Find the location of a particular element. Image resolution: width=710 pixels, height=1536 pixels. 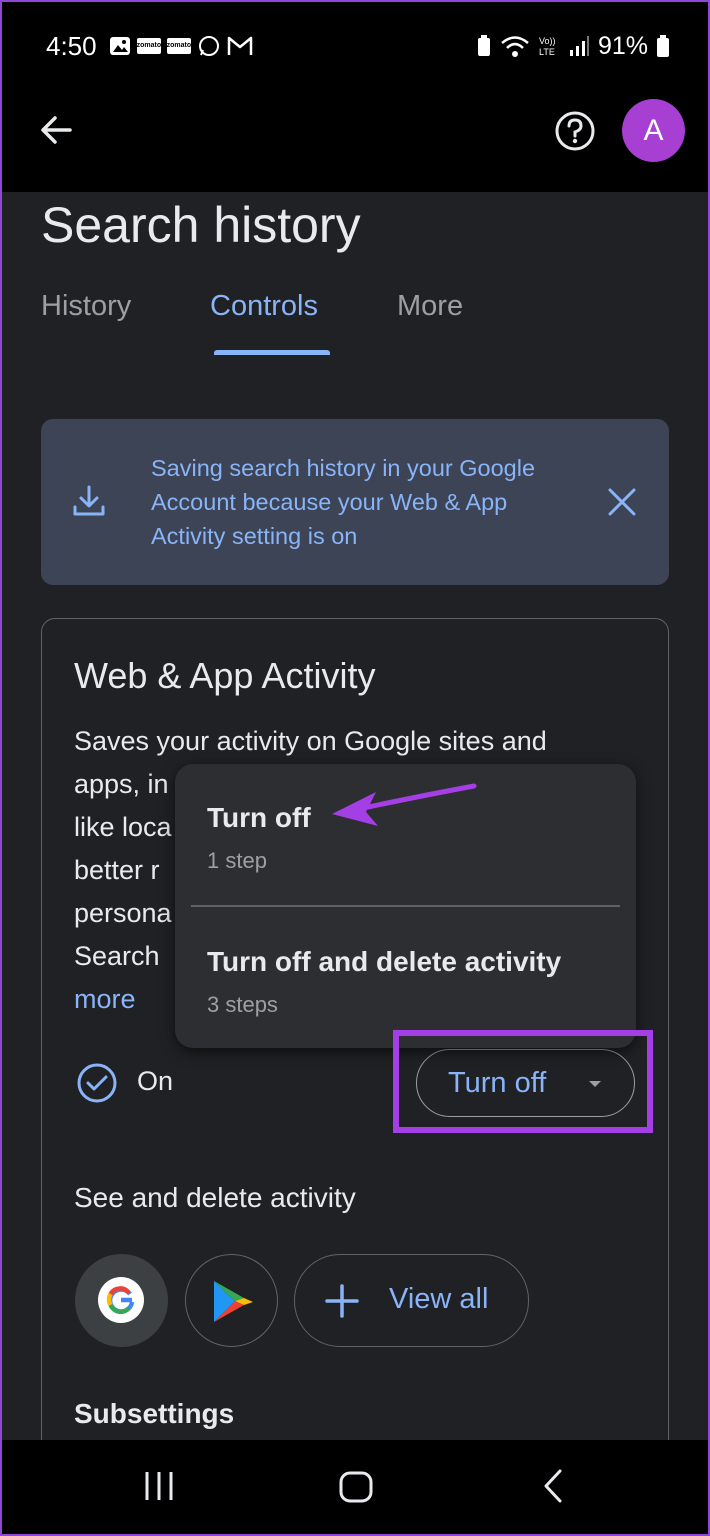

svg-text: Vo)) is located at coordinates (547, 41).